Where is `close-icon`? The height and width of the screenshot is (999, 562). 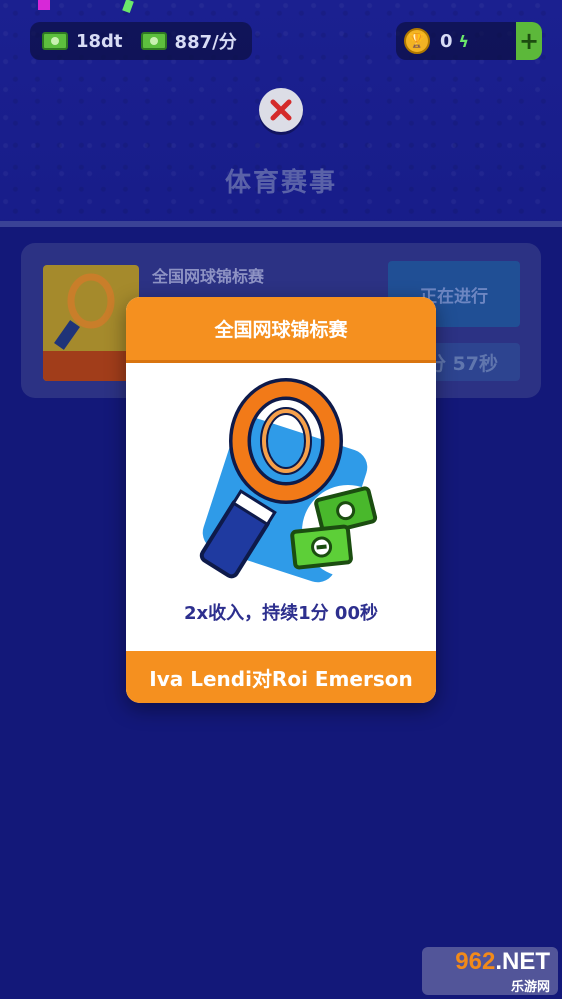 close-icon is located at coordinates (281, 110).